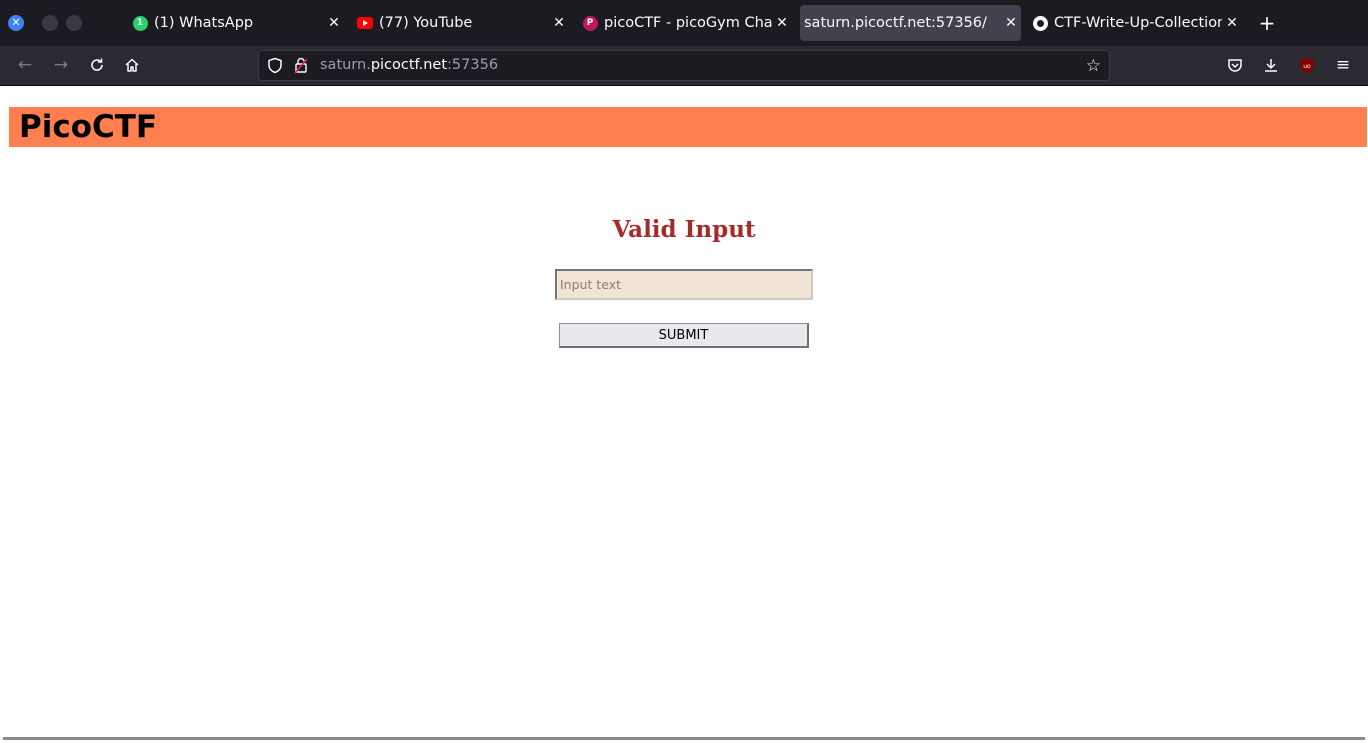 The height and width of the screenshot is (743, 1368). What do you see at coordinates (301, 65) in the screenshot?
I see `insecure-lock-icon` at bounding box center [301, 65].